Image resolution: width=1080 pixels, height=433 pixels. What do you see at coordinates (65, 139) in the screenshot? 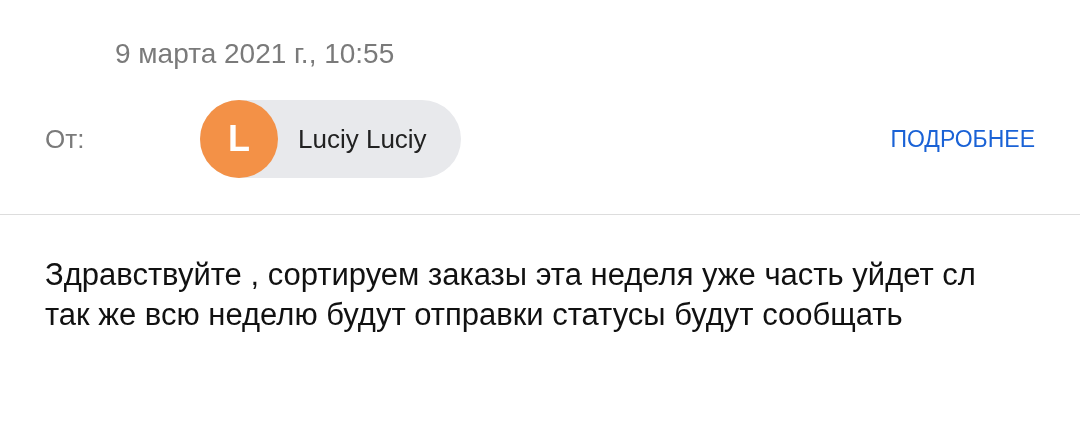
I see `from-label: От:` at bounding box center [65, 139].